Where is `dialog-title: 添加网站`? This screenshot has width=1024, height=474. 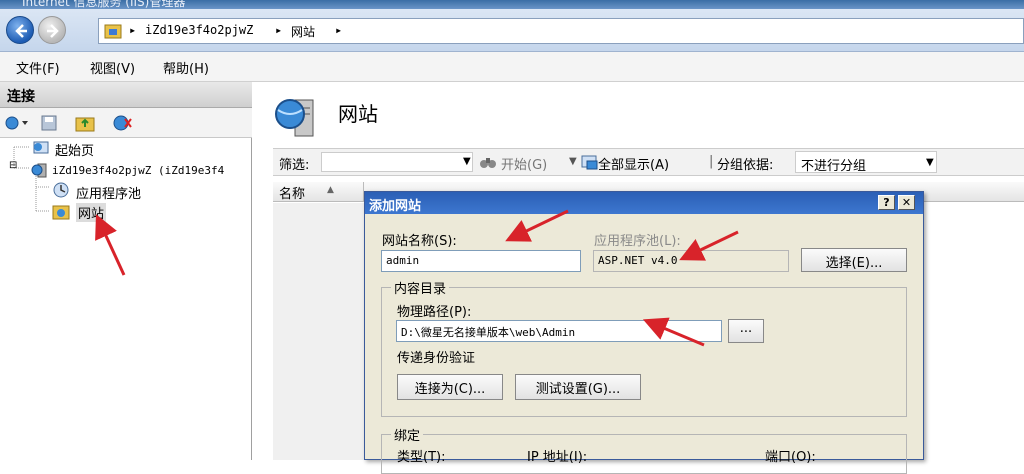
dialog-title: 添加网站 is located at coordinates (395, 206).